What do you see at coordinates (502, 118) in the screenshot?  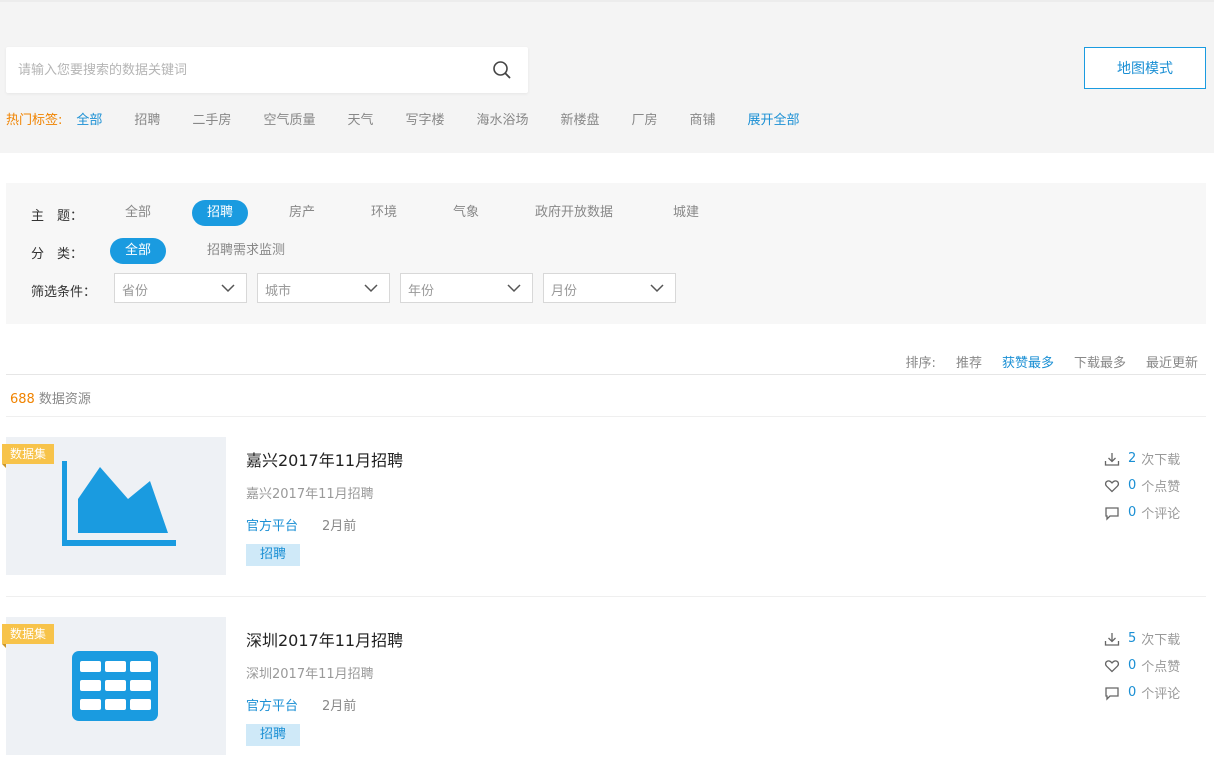 I see `hot-tag-beach: 海水浴场` at bounding box center [502, 118].